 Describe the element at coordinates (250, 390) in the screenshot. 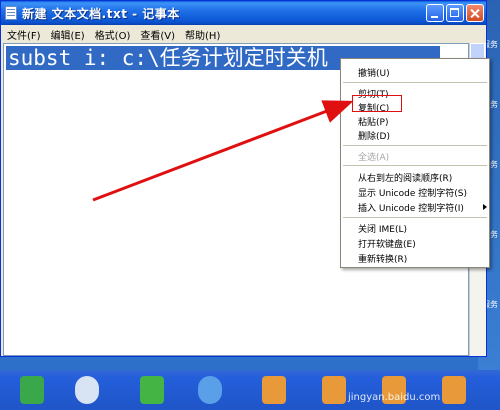

I see `taskbar` at that location.